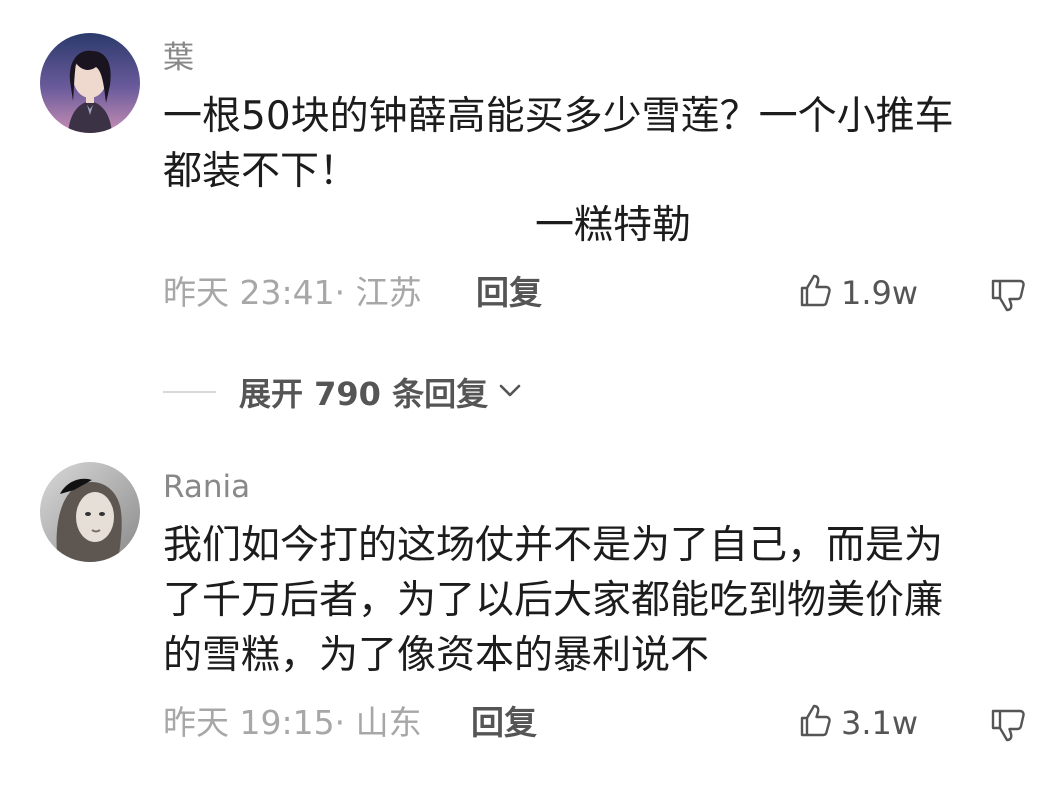 This screenshot has height=786, width=1055. What do you see at coordinates (1008, 729) in the screenshot?
I see `thumbs-down-icon` at bounding box center [1008, 729].